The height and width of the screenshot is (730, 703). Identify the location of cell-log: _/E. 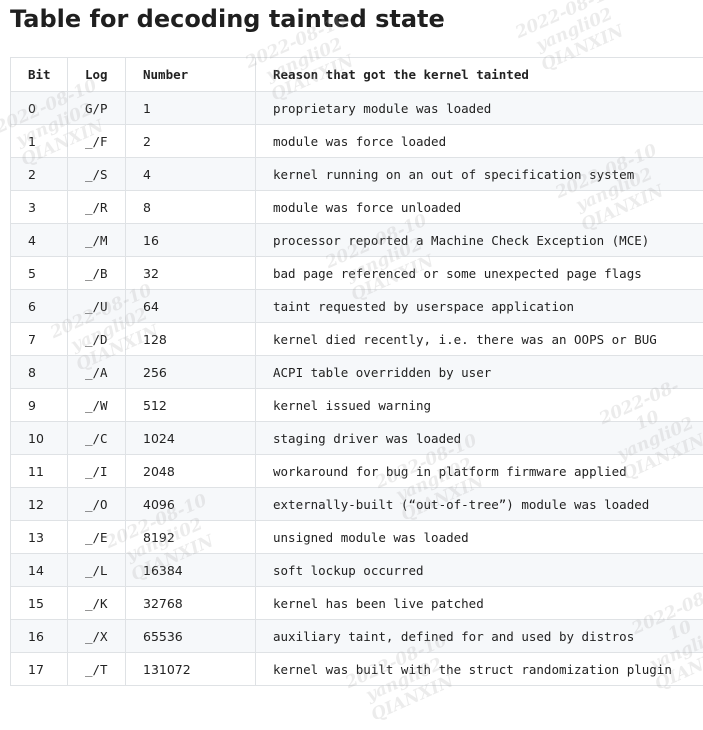
(97, 537).